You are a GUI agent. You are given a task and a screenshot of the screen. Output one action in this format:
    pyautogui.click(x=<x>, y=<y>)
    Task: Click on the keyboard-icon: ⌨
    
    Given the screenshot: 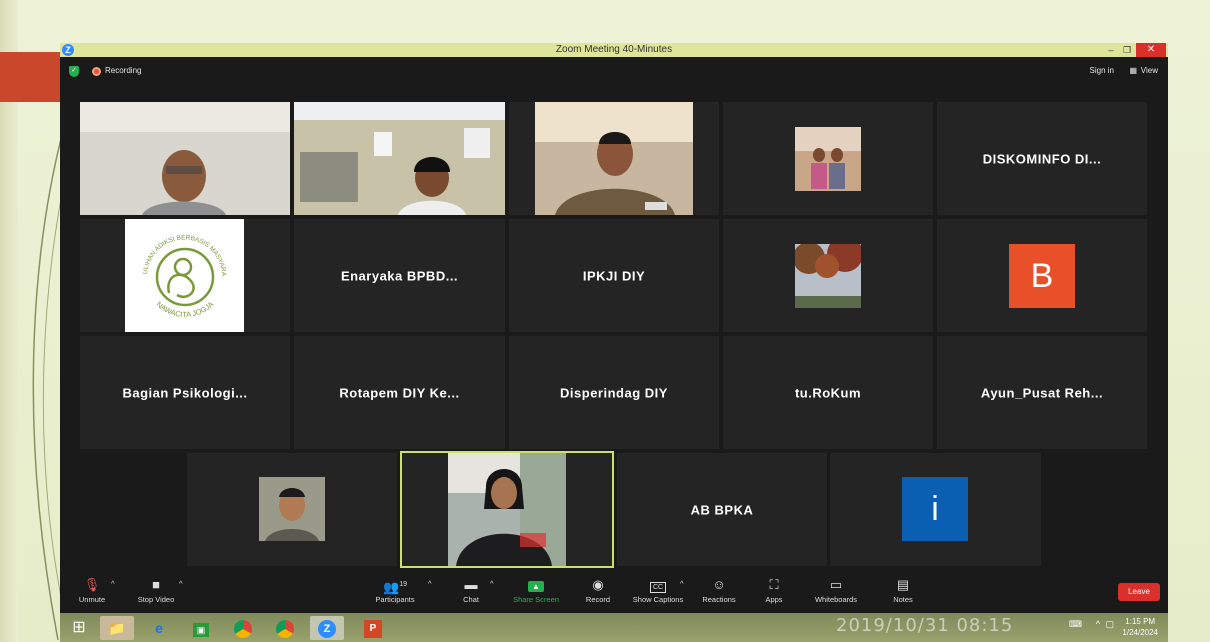 What is the action you would take?
    pyautogui.click(x=1075, y=624)
    